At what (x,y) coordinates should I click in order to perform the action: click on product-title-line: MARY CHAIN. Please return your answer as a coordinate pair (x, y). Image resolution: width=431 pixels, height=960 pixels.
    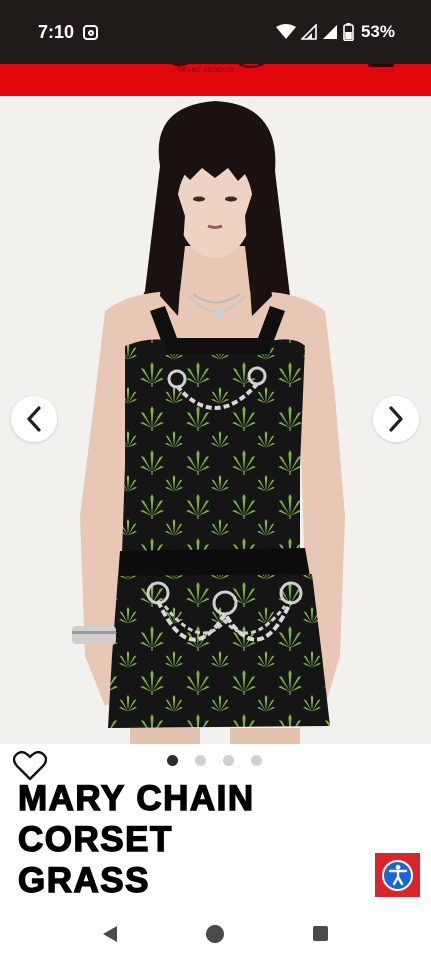
    Looking at the image, I should click on (136, 798).